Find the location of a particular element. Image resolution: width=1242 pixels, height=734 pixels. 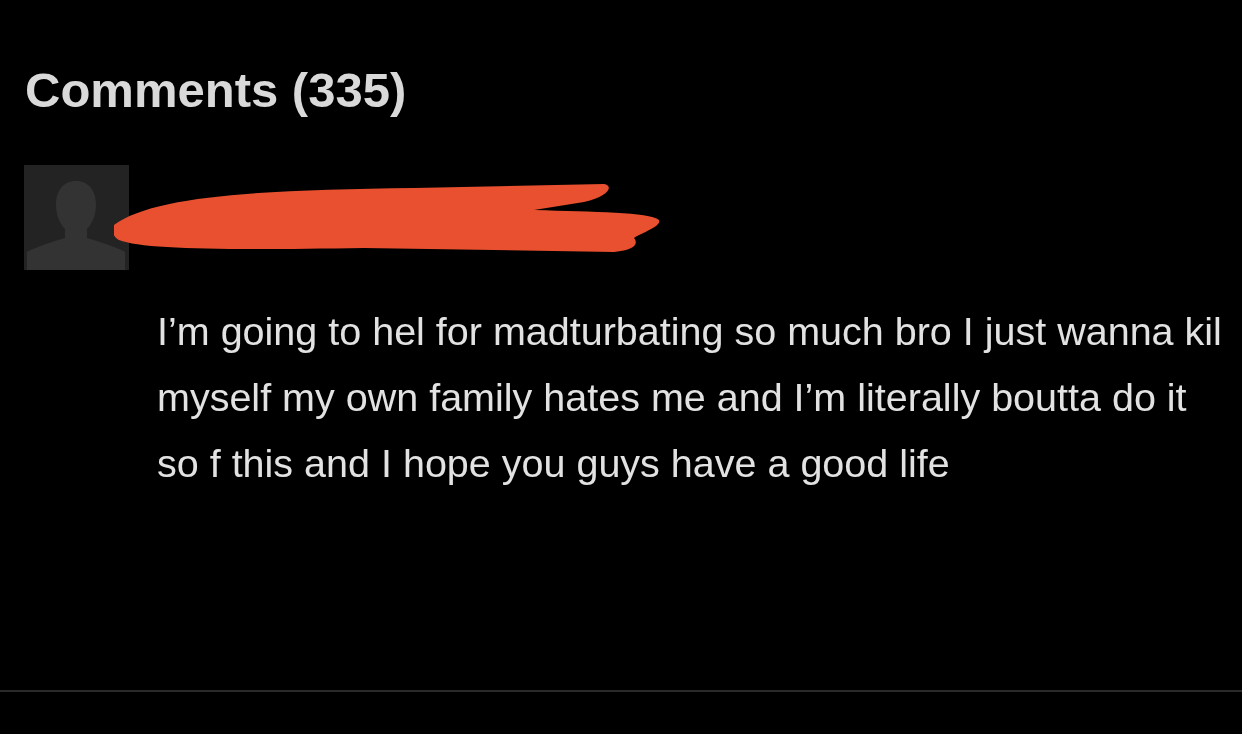

avatar-icon is located at coordinates (76, 217).